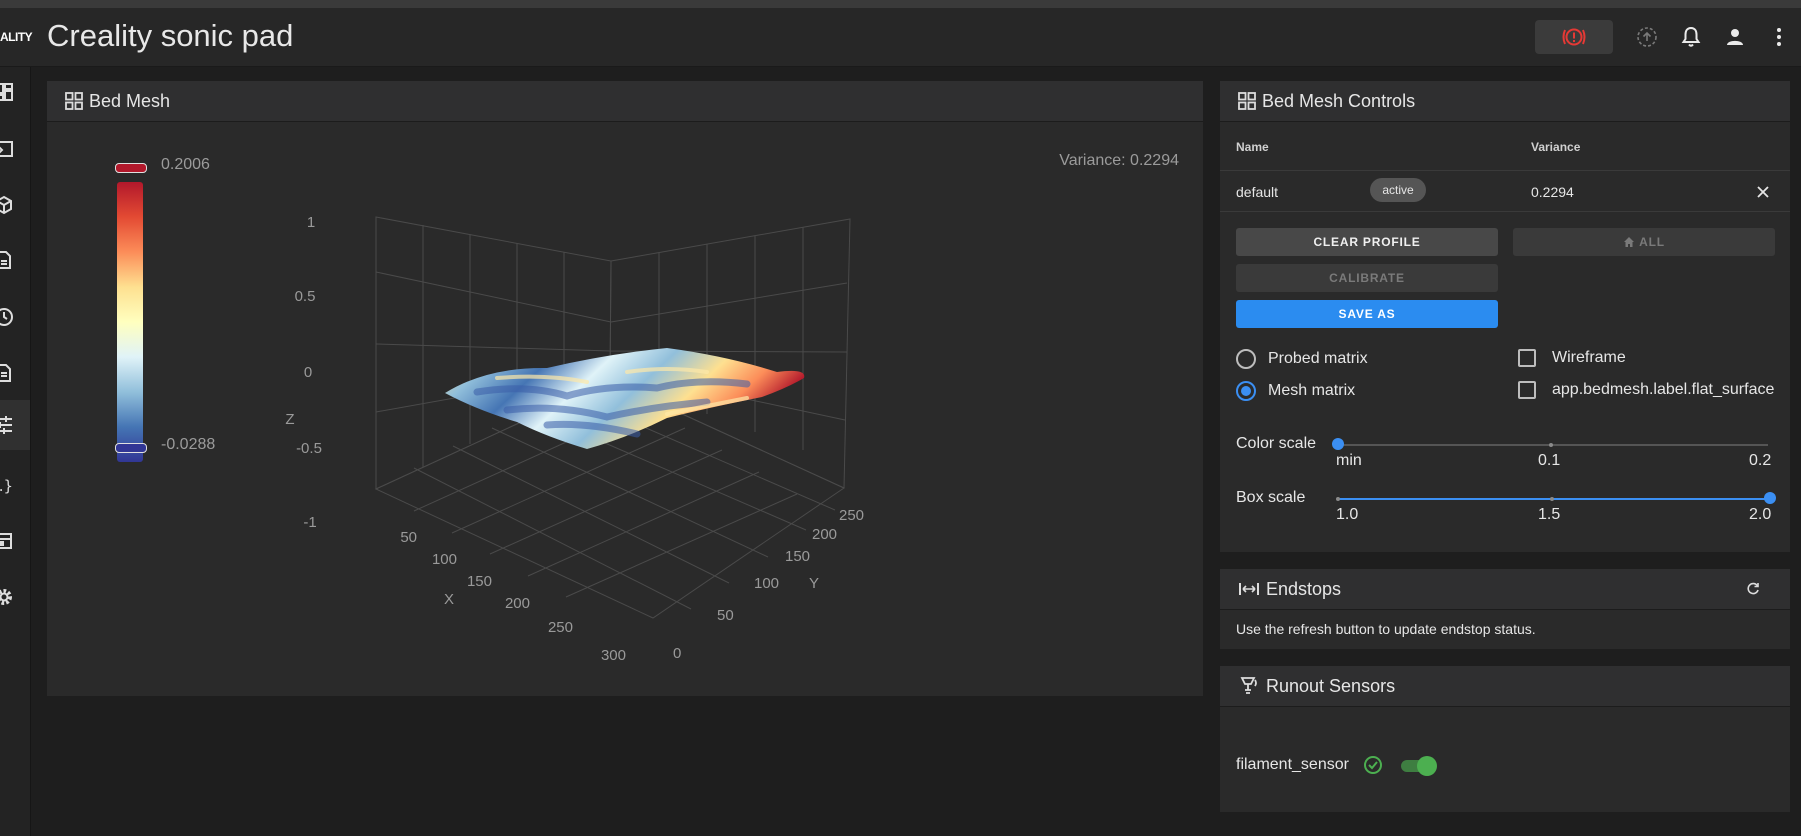  What do you see at coordinates (677, 653) in the screenshot?
I see `y-tick-1: 0` at bounding box center [677, 653].